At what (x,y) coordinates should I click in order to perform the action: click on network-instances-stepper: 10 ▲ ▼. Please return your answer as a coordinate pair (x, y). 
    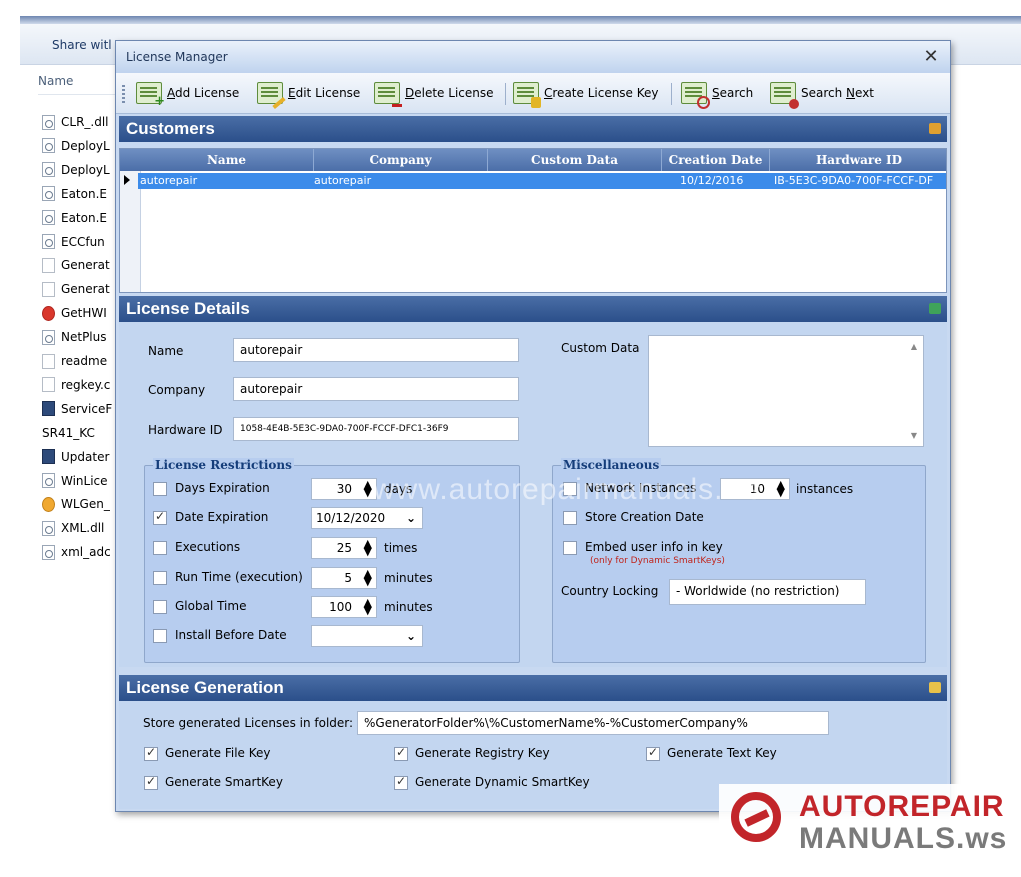
    Looking at the image, I should click on (755, 489).